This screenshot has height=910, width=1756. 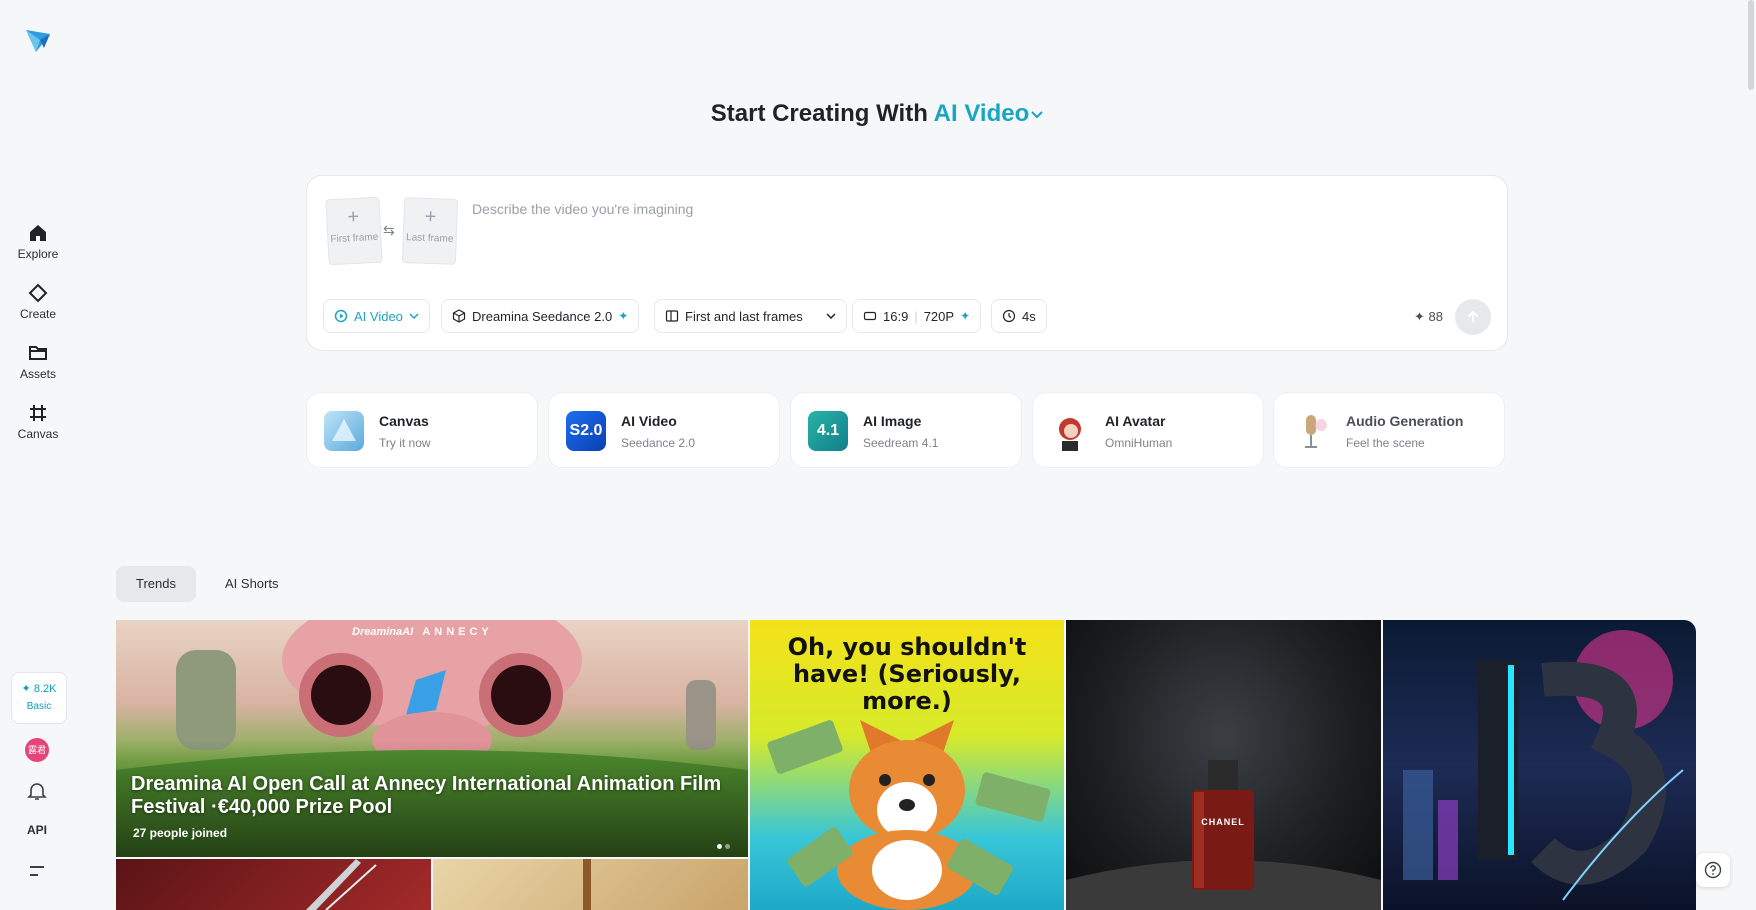 What do you see at coordinates (892, 421) in the screenshot?
I see `tool-name: AI Image` at bounding box center [892, 421].